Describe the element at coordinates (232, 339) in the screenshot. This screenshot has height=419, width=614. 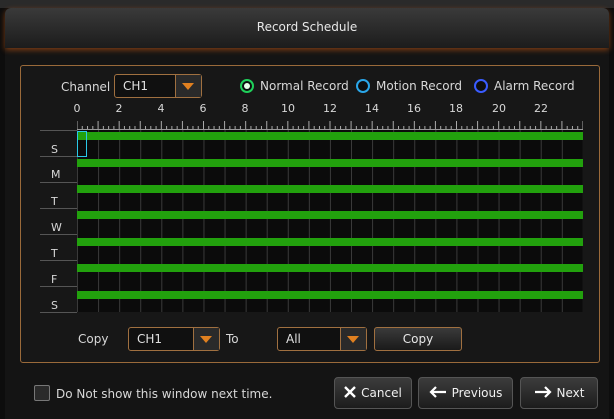
I see `to-label: To` at that location.